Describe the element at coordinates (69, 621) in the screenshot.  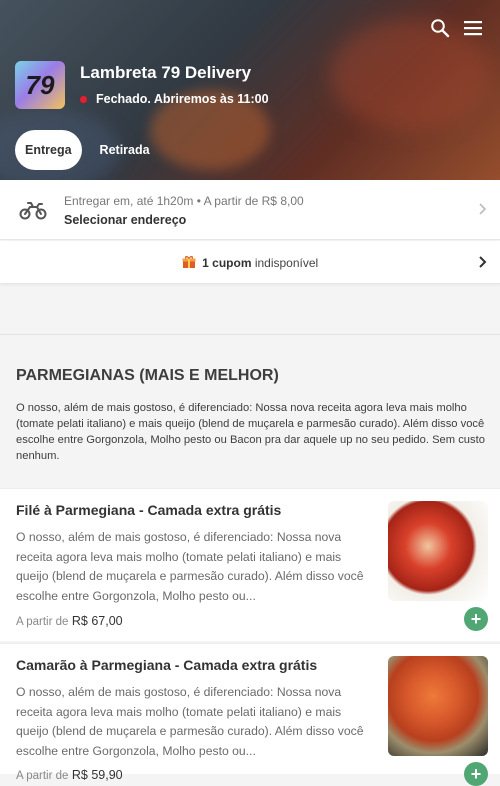
I see `item-price: A partir de R$ 67,00` at that location.